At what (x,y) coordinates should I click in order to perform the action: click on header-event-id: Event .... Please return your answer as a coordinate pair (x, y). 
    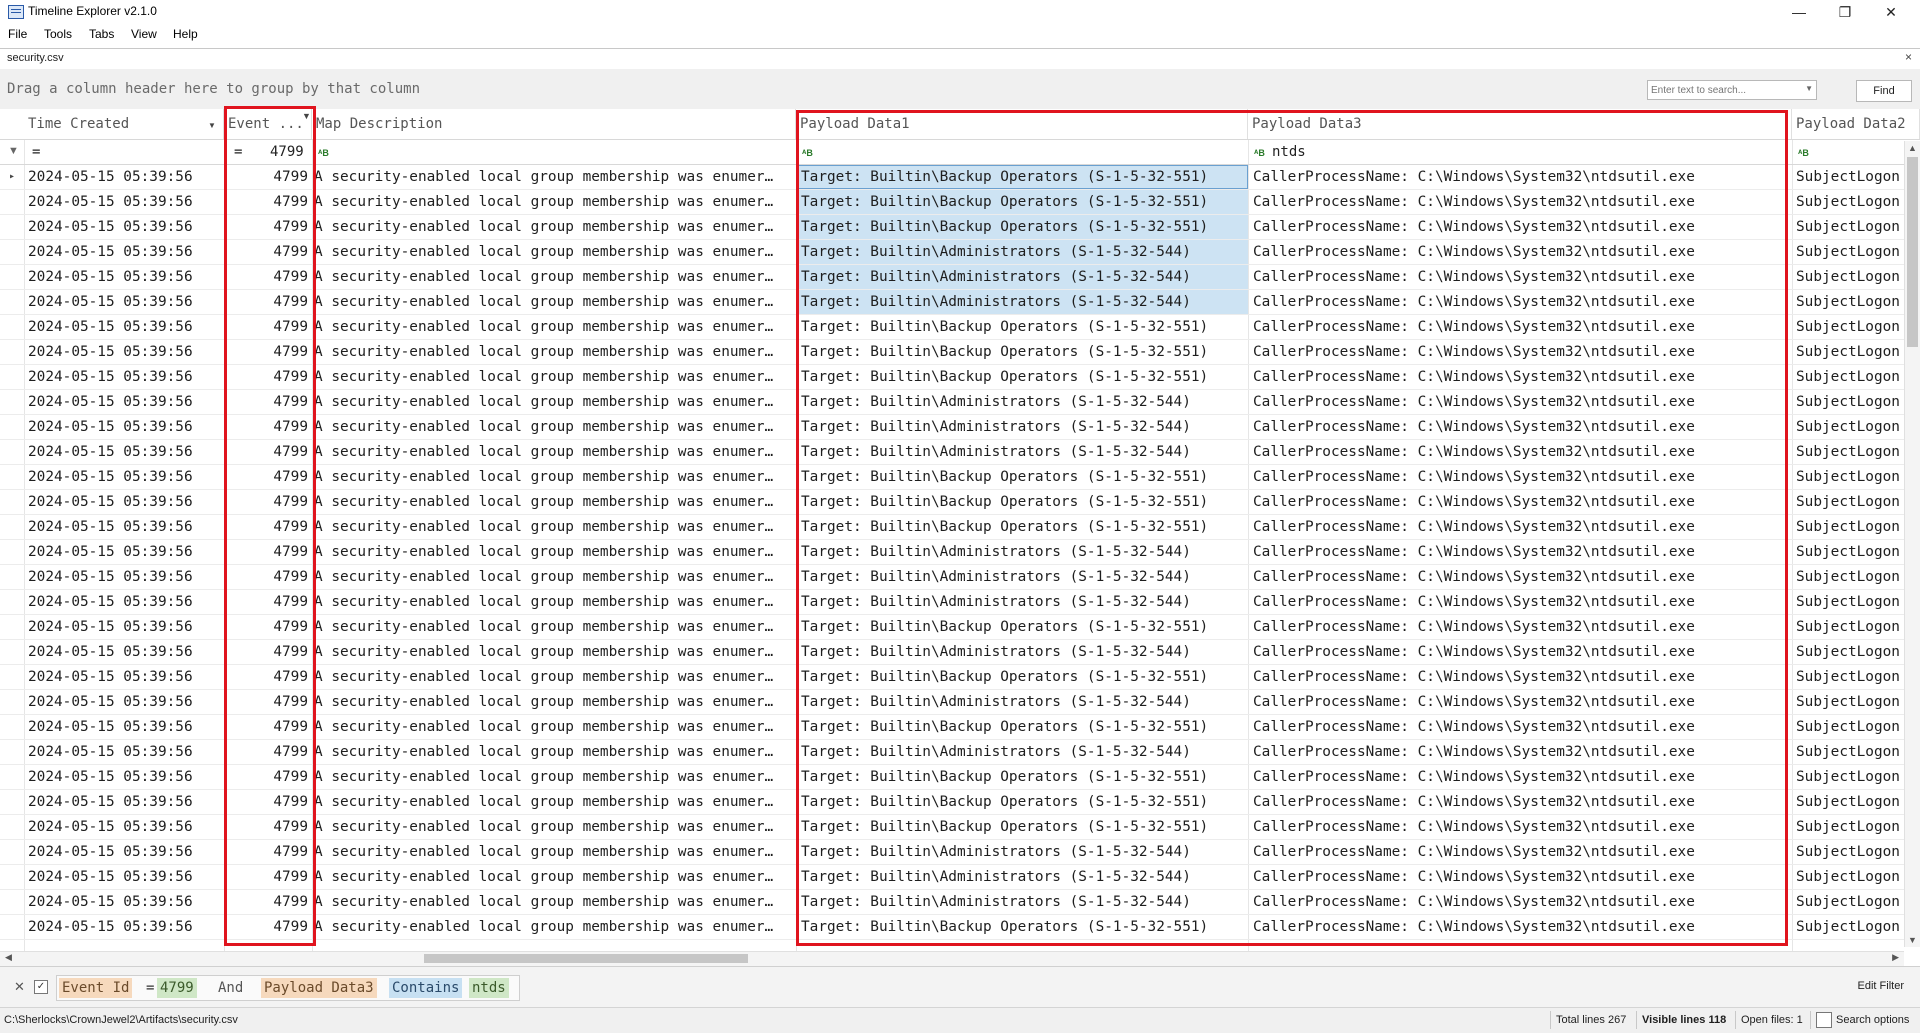
    Looking at the image, I should click on (268, 124).